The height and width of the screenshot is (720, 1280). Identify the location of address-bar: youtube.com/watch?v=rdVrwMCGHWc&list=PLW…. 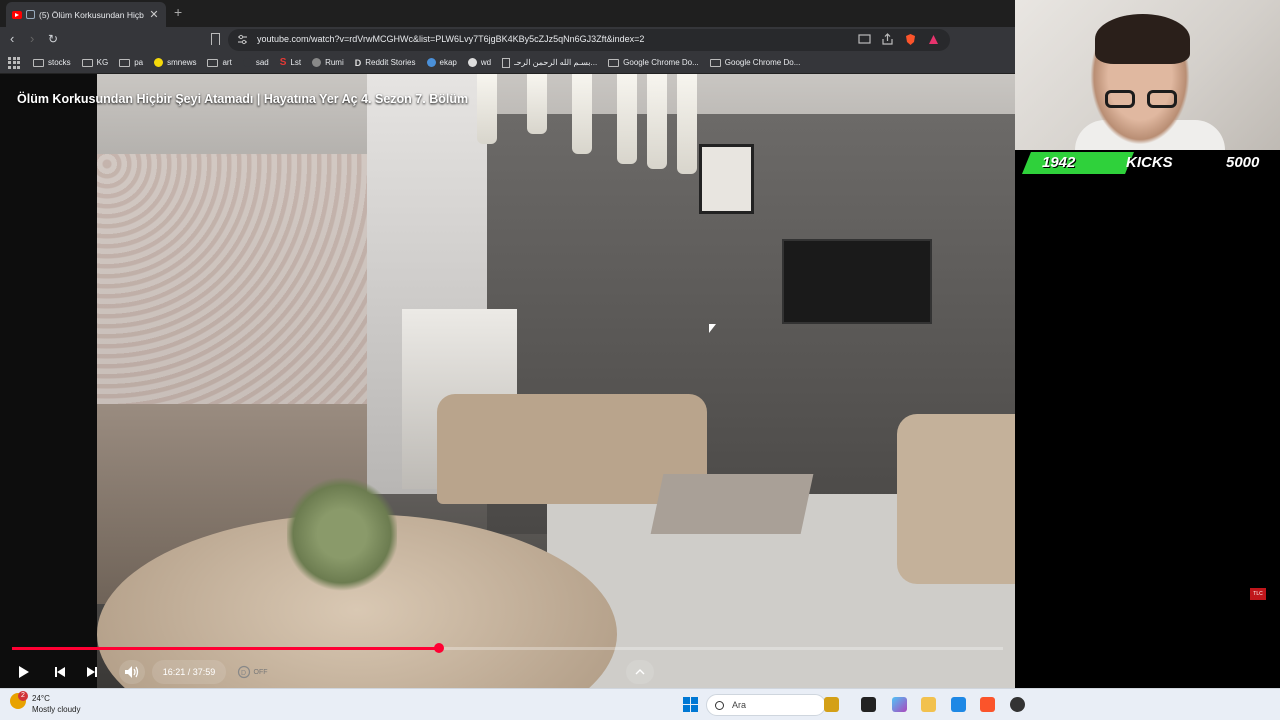
(589, 40).